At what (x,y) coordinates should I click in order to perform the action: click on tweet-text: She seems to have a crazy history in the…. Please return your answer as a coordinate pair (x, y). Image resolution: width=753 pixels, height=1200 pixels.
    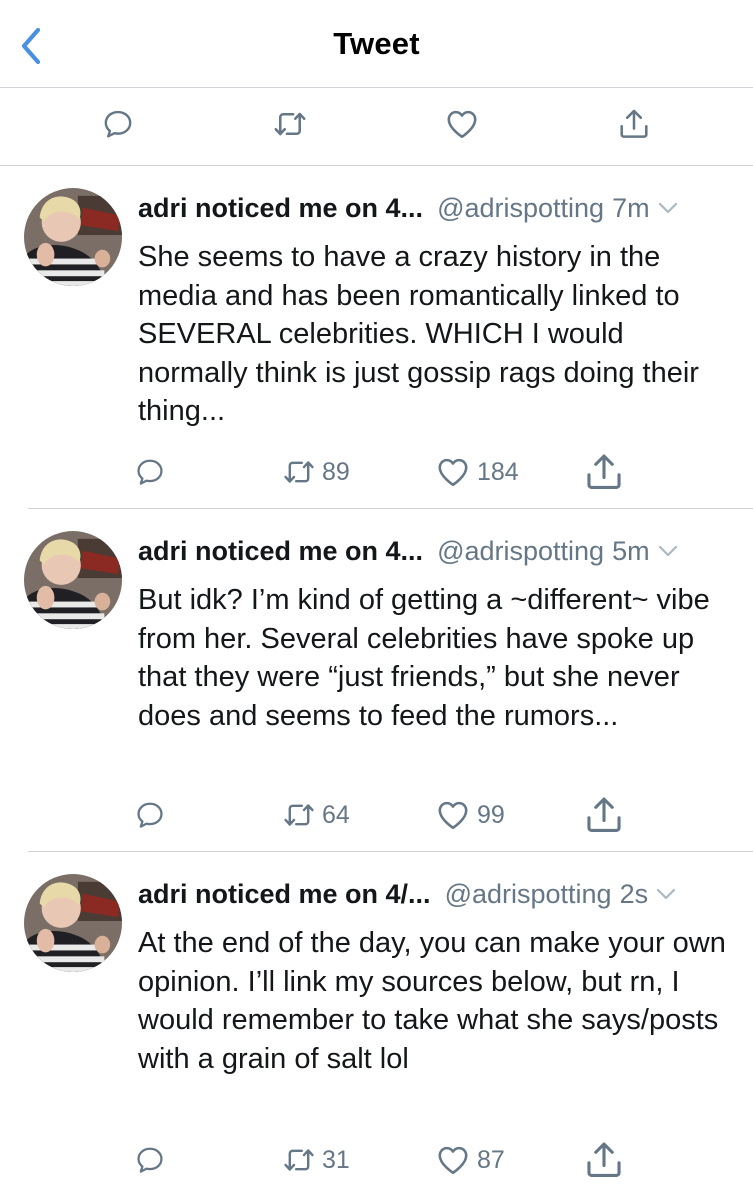
    Looking at the image, I should click on (418, 334).